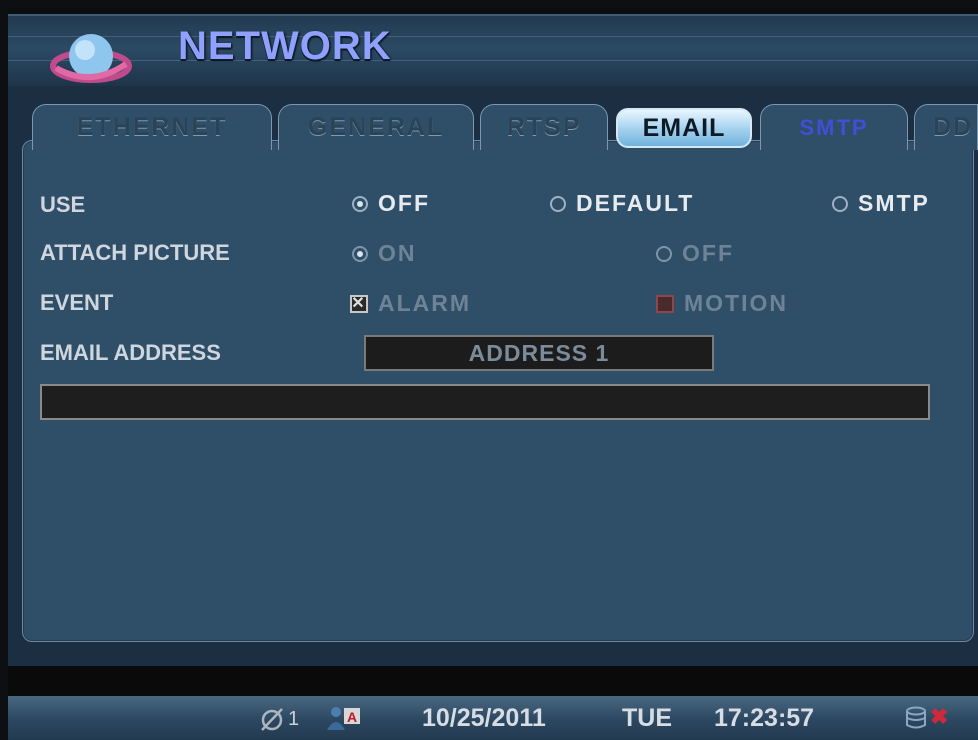  I want to click on use-off-option: OFF, so click(391, 203).